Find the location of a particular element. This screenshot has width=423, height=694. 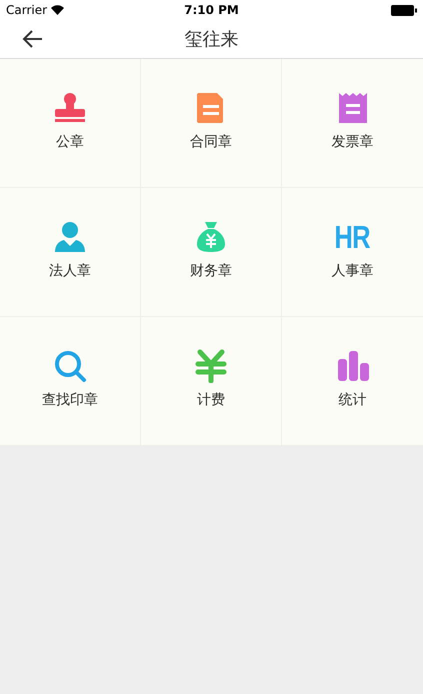

battery-icon is located at coordinates (404, 10).